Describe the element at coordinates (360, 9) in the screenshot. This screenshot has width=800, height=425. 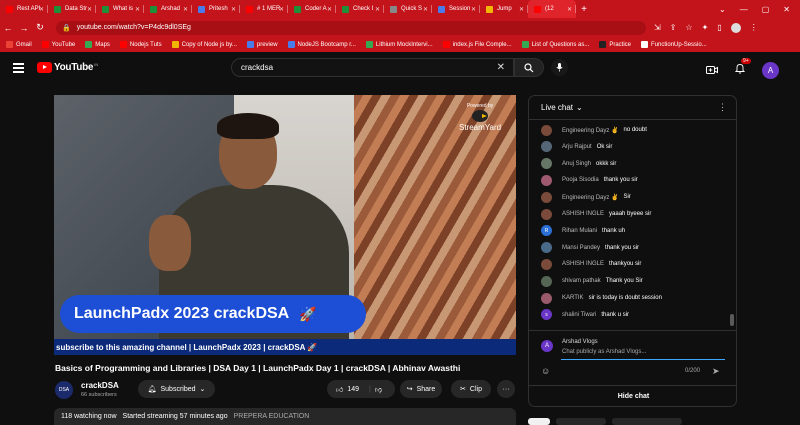
I see `browser-tab: Check I ✕` at that location.